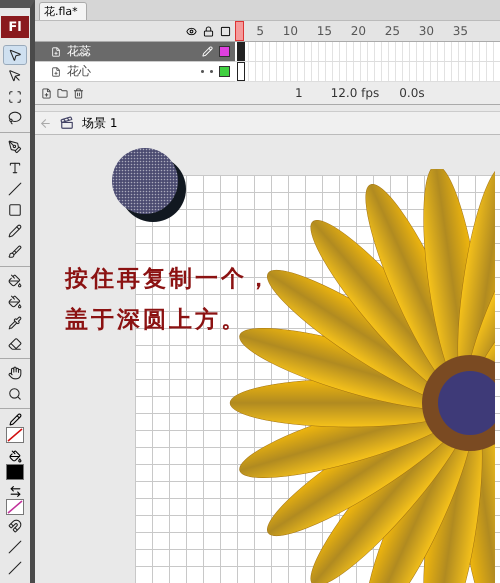 The image size is (500, 583). Describe the element at coordinates (392, 31) in the screenshot. I see `frame-number: 25` at that location.